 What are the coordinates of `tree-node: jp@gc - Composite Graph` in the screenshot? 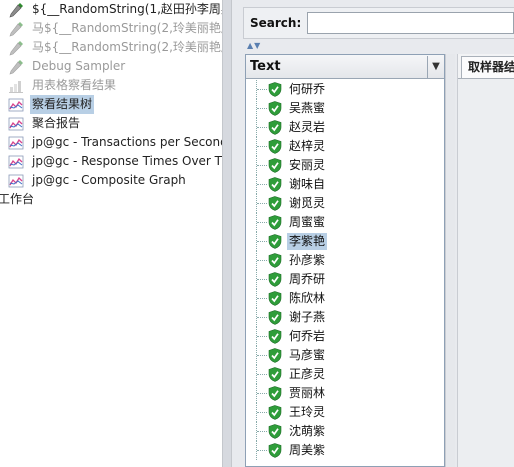 It's located at (98, 180).